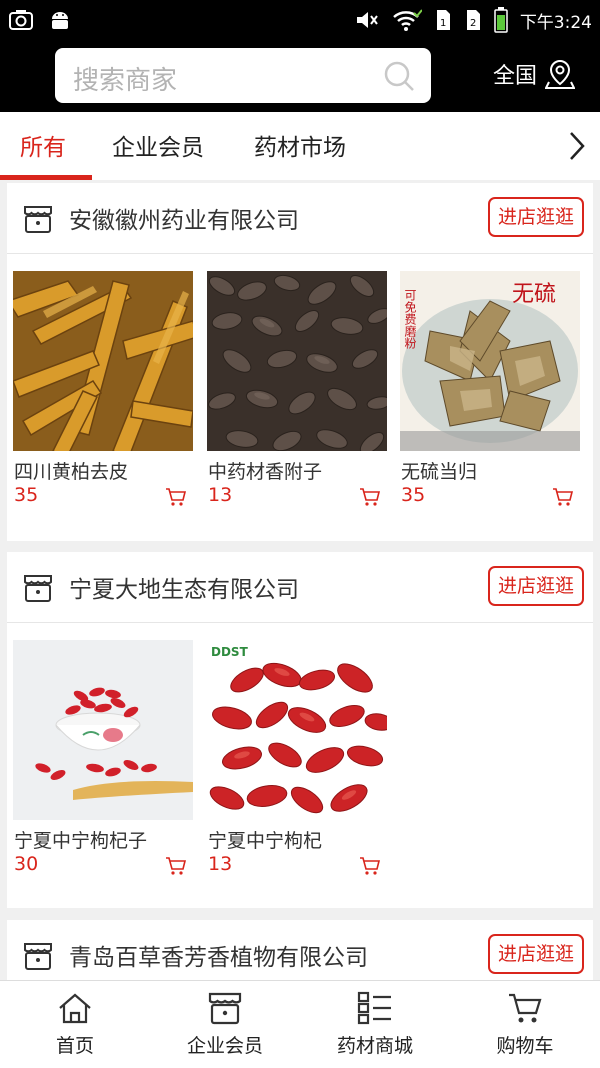 Image resolution: width=600 pixels, height=1068 pixels. What do you see at coordinates (21, 20) in the screenshot?
I see `camera-icon` at bounding box center [21, 20].